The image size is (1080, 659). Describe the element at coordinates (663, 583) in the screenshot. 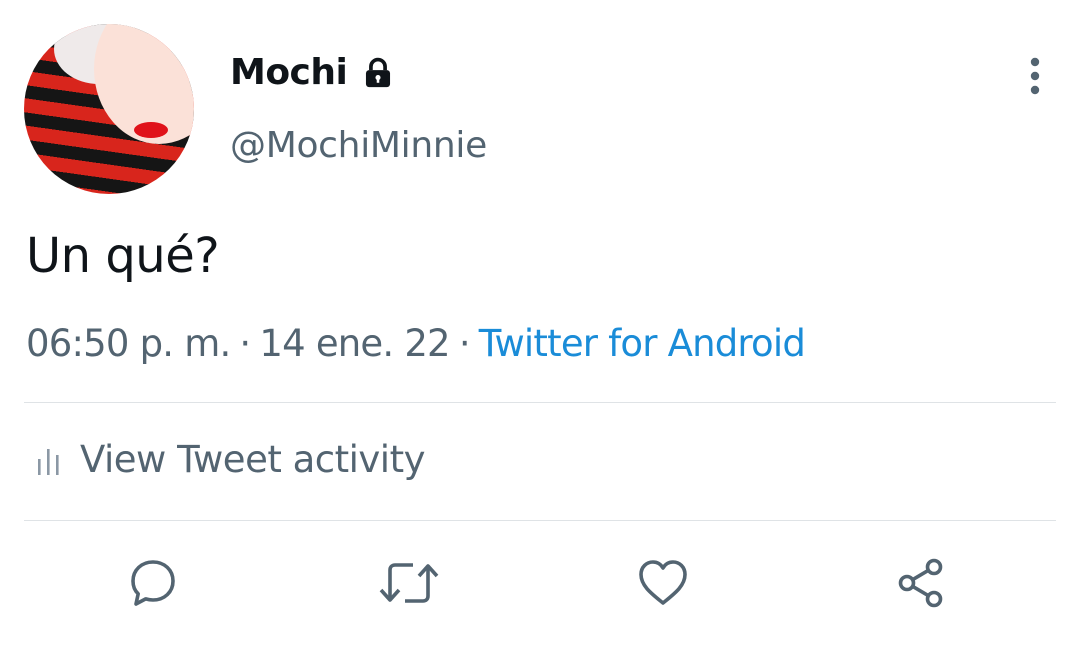

I see `heart-icon` at that location.